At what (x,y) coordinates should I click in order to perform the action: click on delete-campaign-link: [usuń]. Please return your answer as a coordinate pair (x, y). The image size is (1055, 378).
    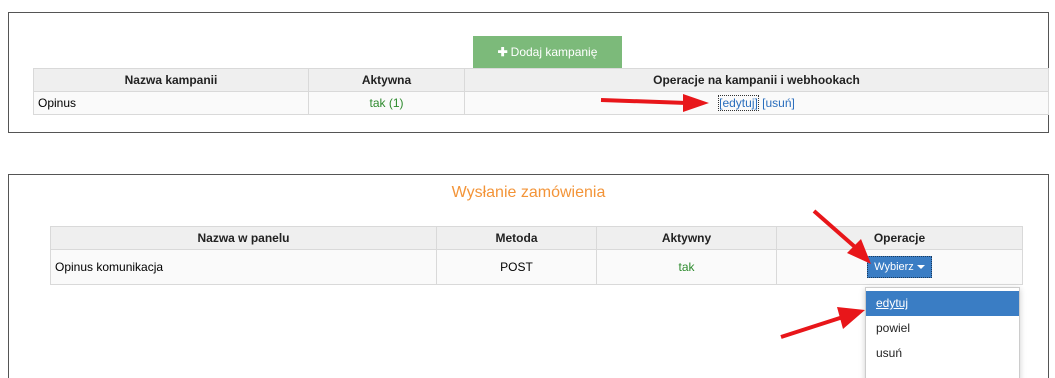
    Looking at the image, I should click on (778, 103).